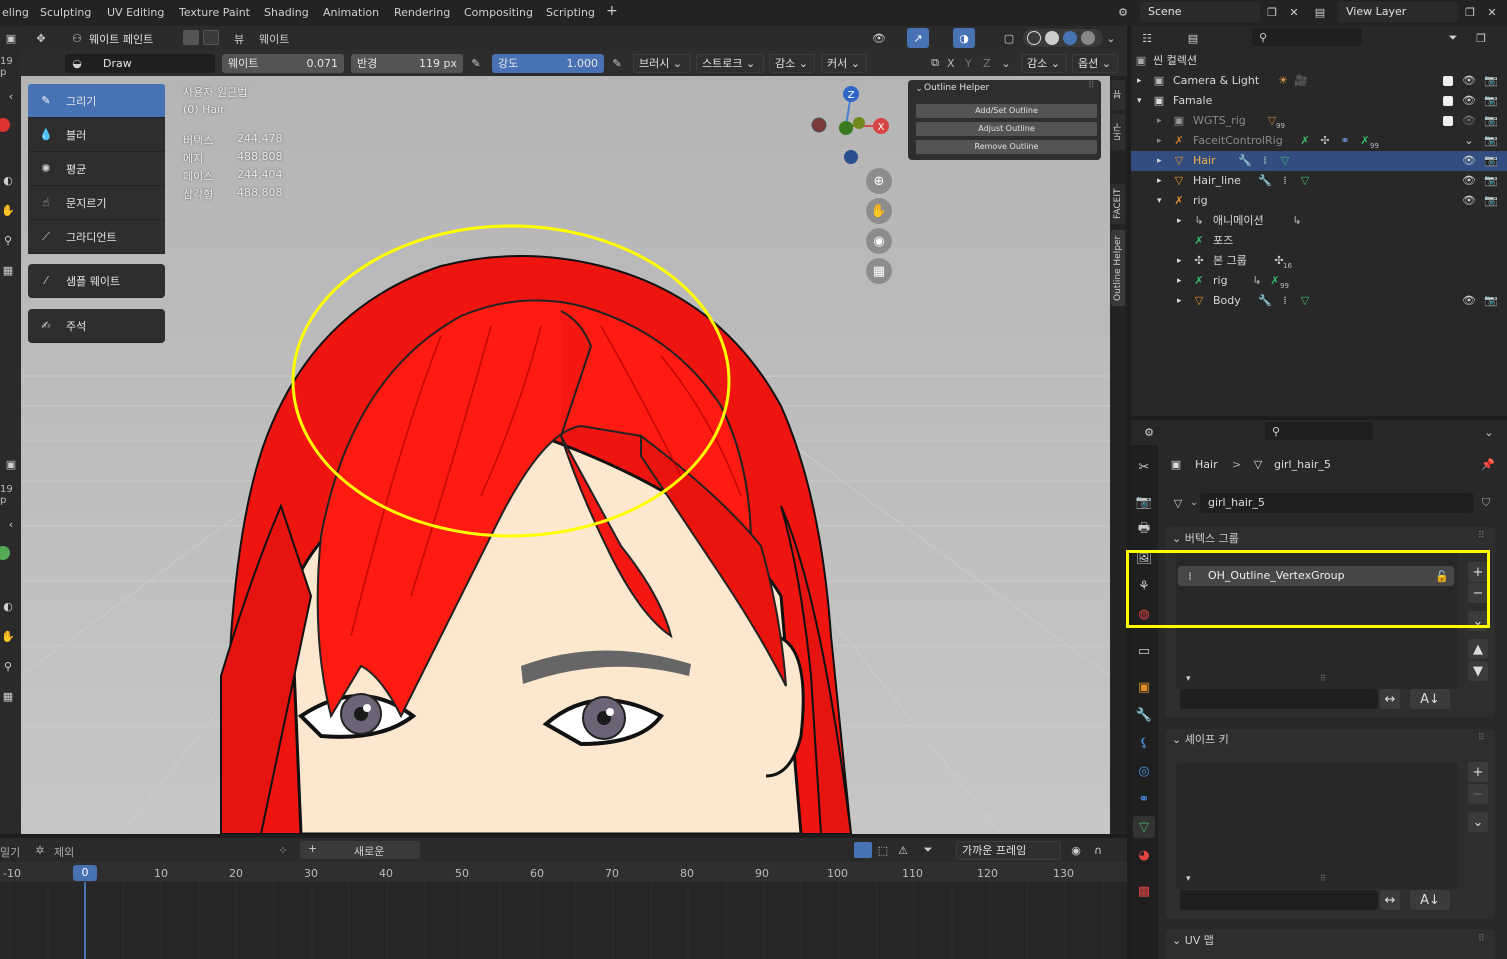 The height and width of the screenshot is (959, 1507). I want to click on proportional-icon: ◉, so click(1076, 850).